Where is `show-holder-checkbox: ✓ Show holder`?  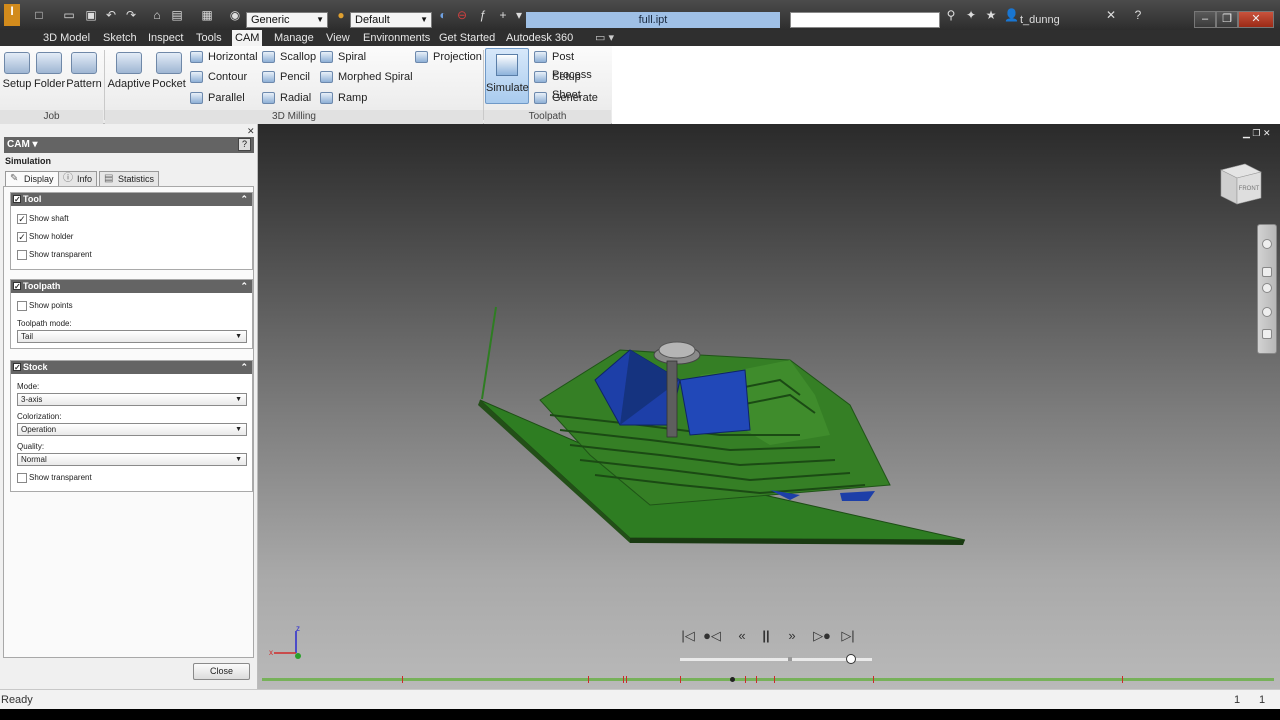 show-holder-checkbox: ✓ Show holder is located at coordinates (45, 237).